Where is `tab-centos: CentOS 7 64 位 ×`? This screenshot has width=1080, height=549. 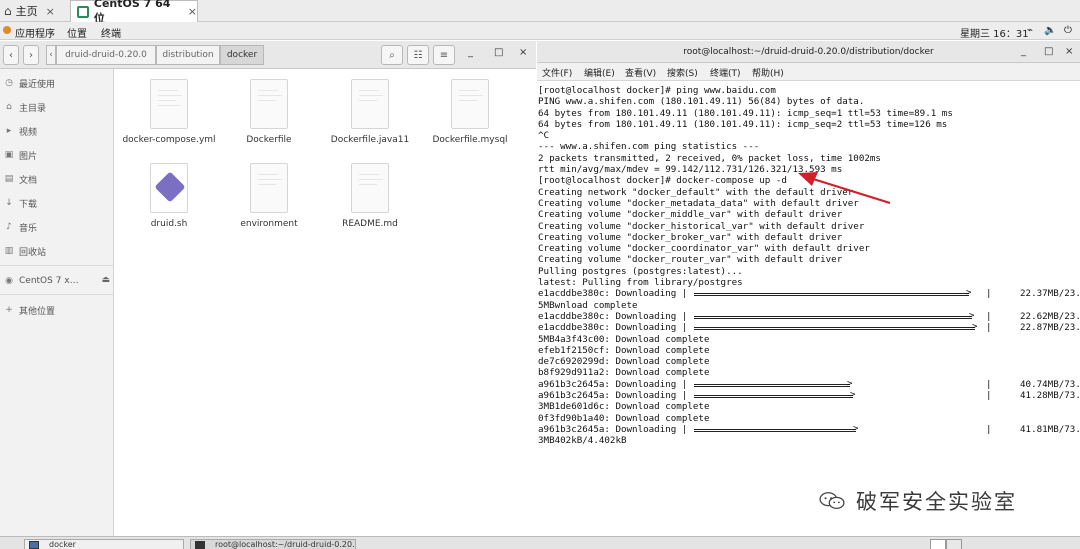
tab-centos: CentOS 7 64 位 × is located at coordinates (134, 12).